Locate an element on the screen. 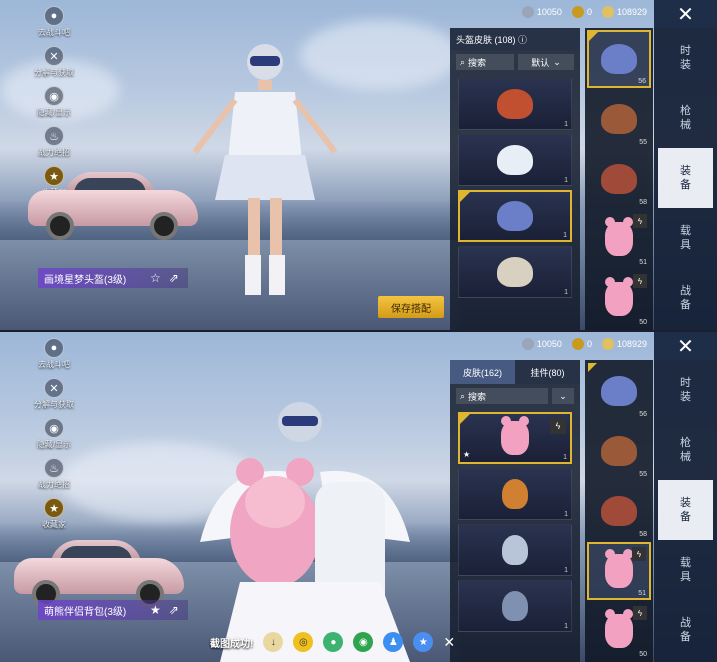  search-icon: ⌕ is located at coordinates (463, 395).